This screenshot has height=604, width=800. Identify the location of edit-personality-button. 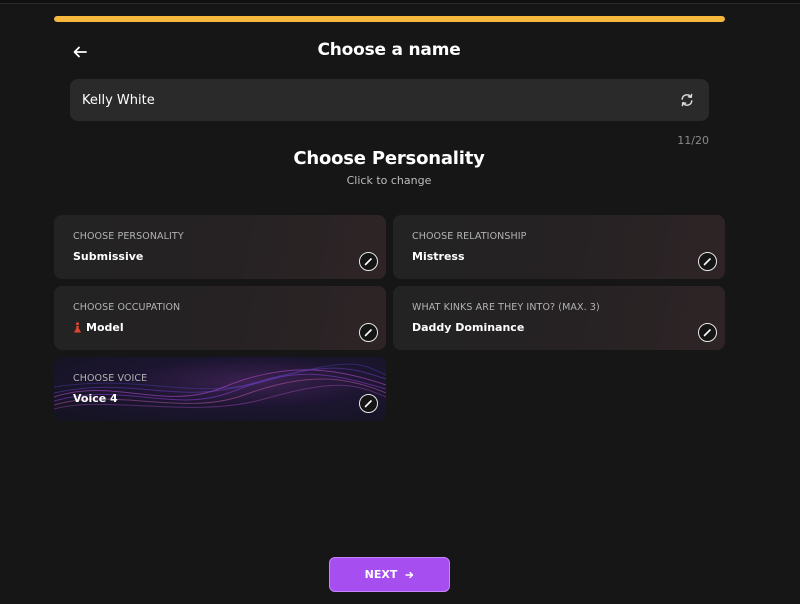
(368, 261).